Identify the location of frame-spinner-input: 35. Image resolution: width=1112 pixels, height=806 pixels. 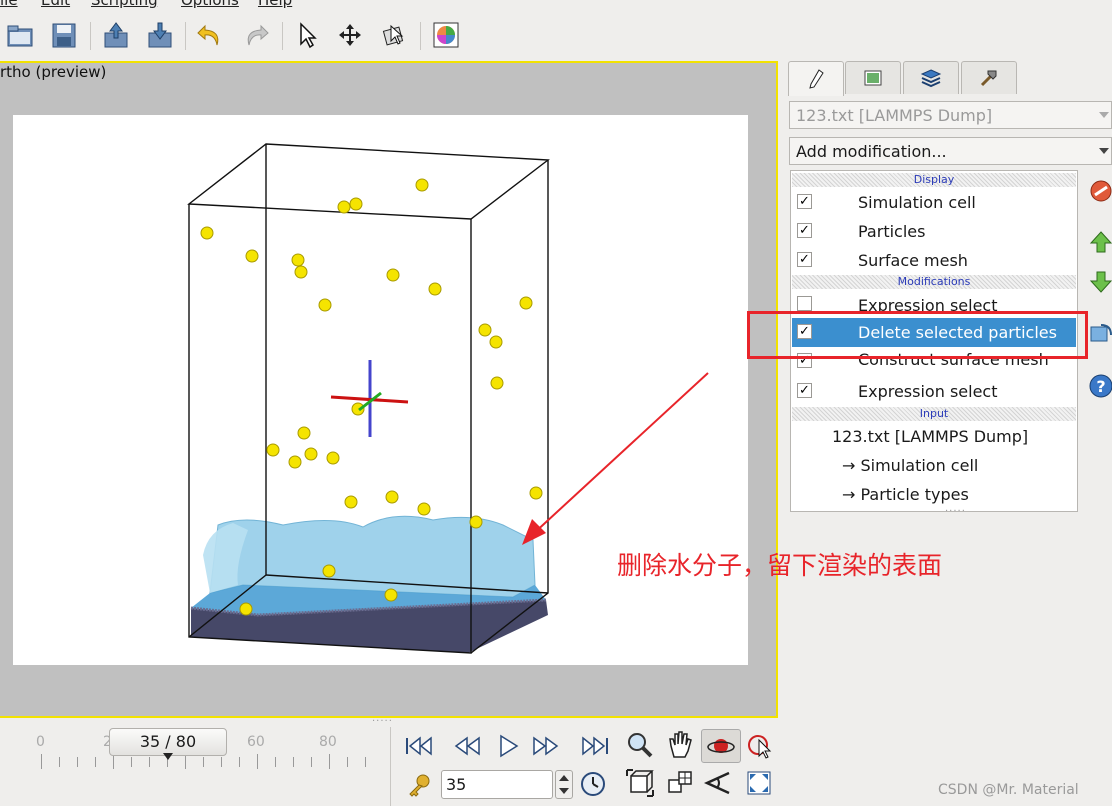
(497, 784).